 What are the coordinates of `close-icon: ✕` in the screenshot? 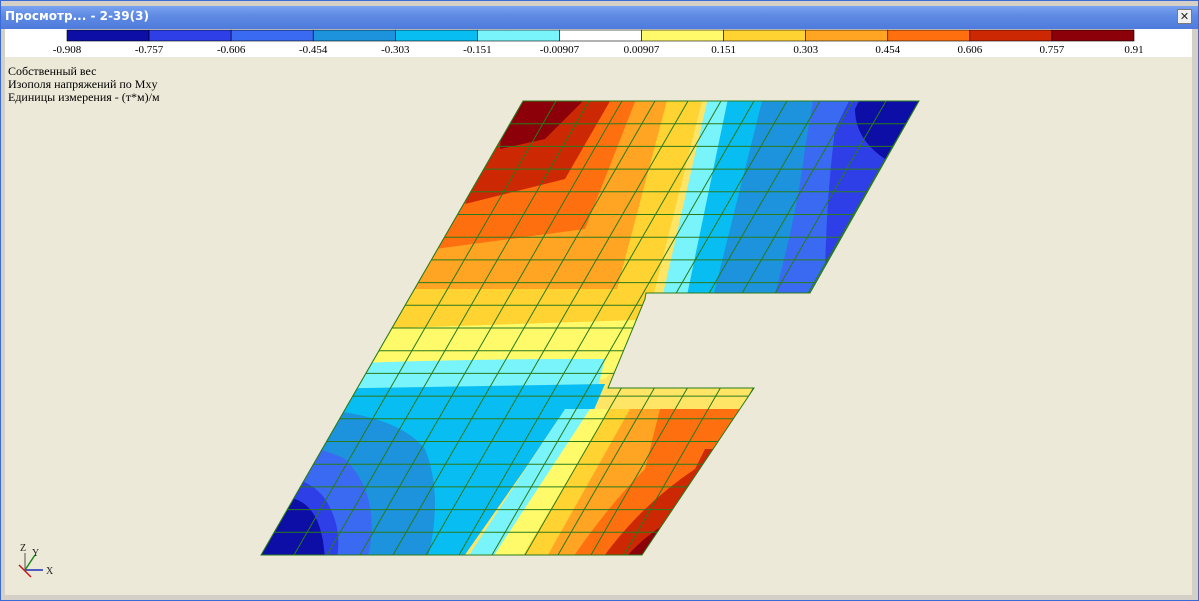 It's located at (1184, 16).